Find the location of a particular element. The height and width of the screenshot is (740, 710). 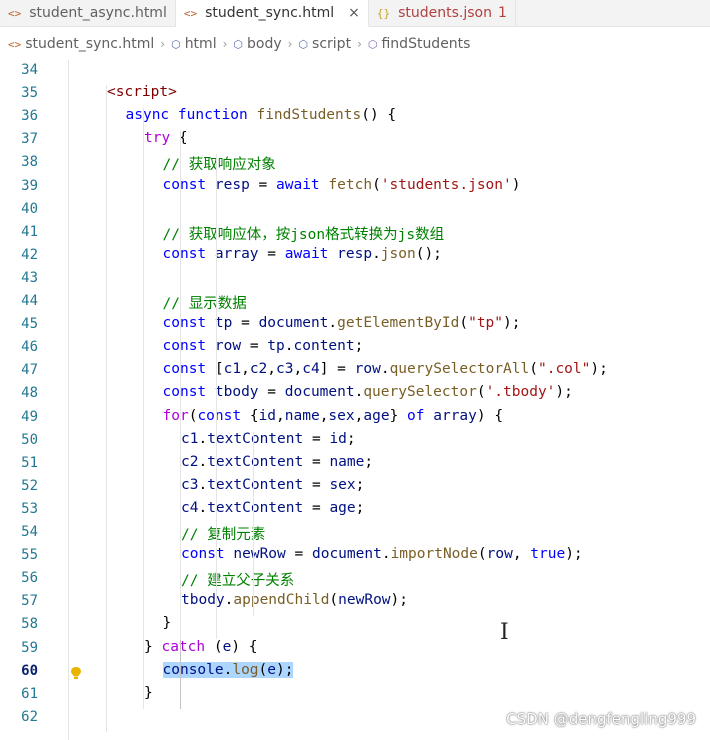

breadcrumb-script: ⬡ script is located at coordinates (324, 44).